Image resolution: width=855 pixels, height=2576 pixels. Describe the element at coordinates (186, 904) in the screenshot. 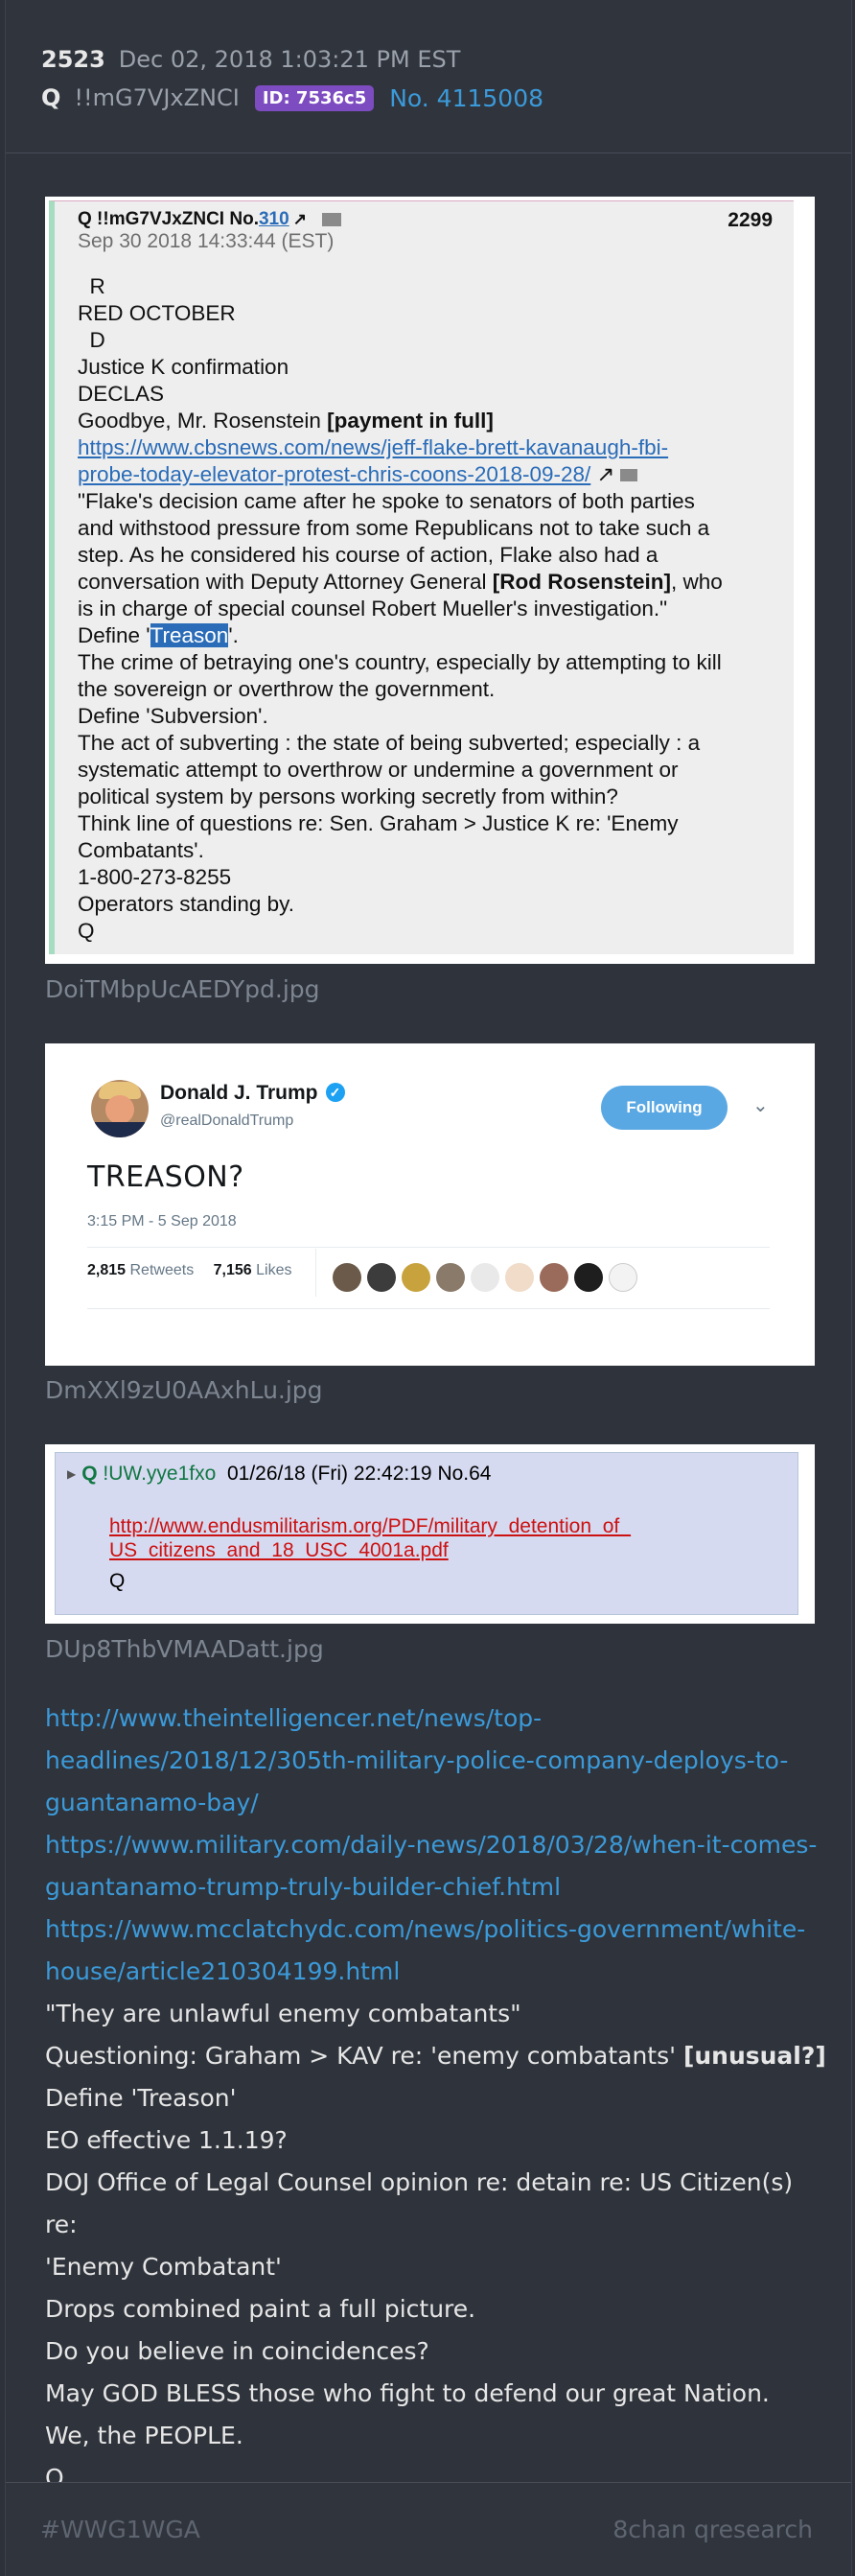

I see `text-line: Operators standing by.` at that location.